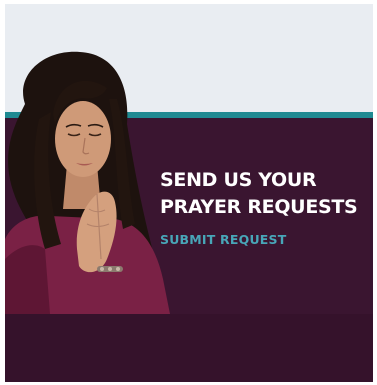 This screenshot has height=385, width=377. What do you see at coordinates (259, 207) in the screenshot?
I see `headline-line-2: PRAYER REQUESTS` at bounding box center [259, 207].